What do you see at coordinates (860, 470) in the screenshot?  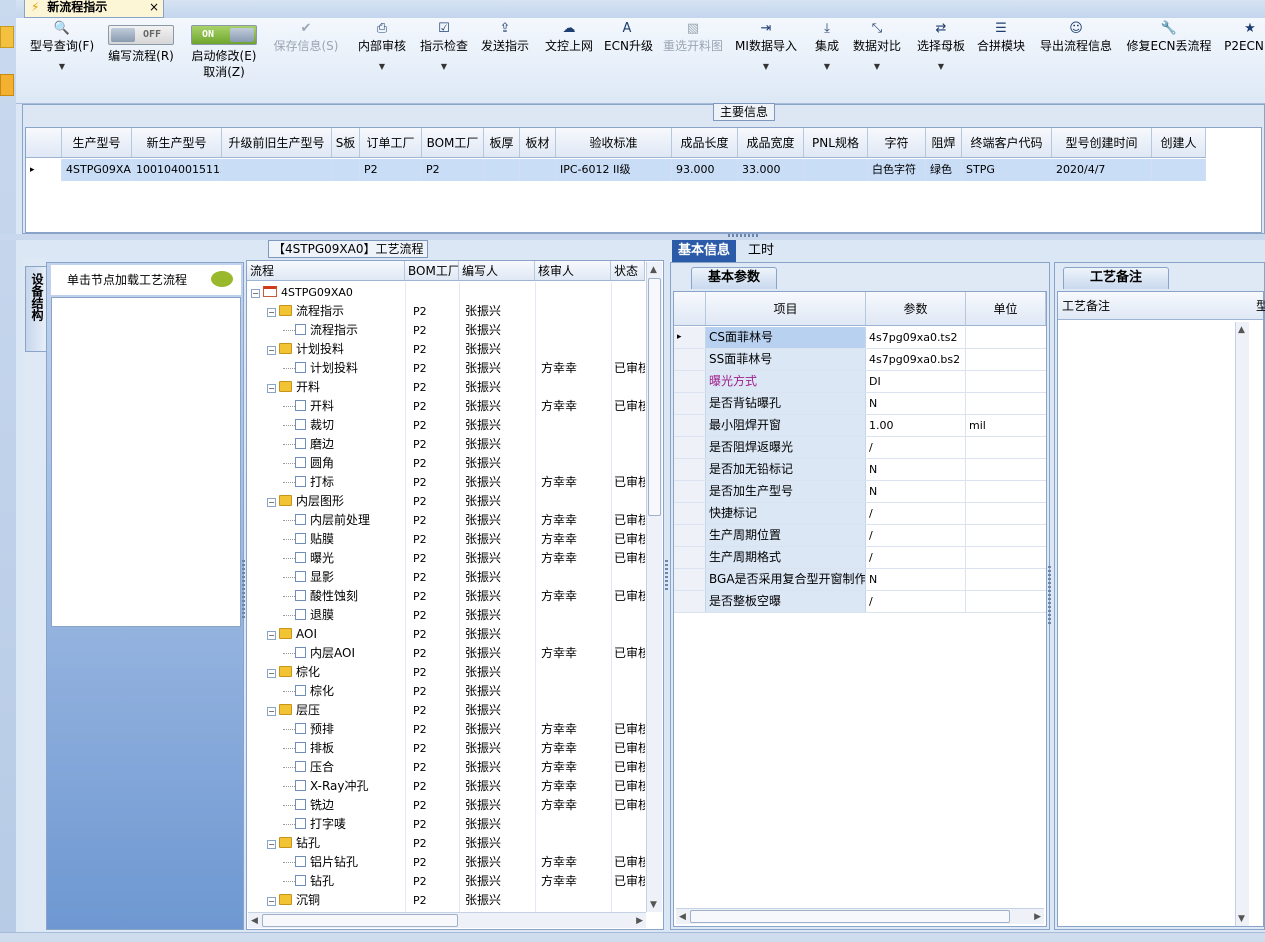 I see `params-row: 是否加无铅标记 N` at bounding box center [860, 470].